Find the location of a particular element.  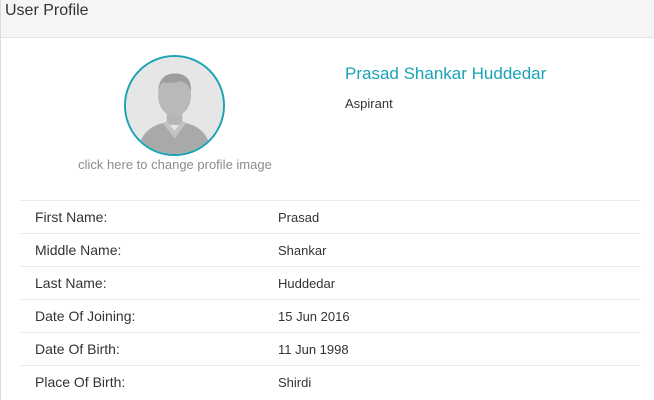

panel-header: User Profile is located at coordinates (327, 19).